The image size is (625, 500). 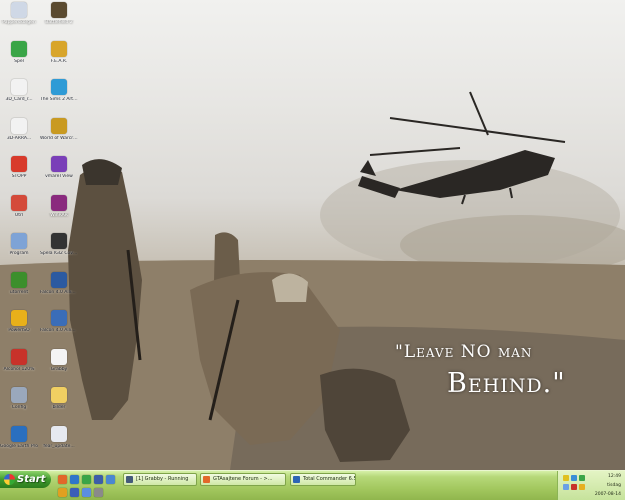 What do you see at coordinates (59, 241) in the screenshot?
I see `igi-icon` at bounding box center [59, 241].